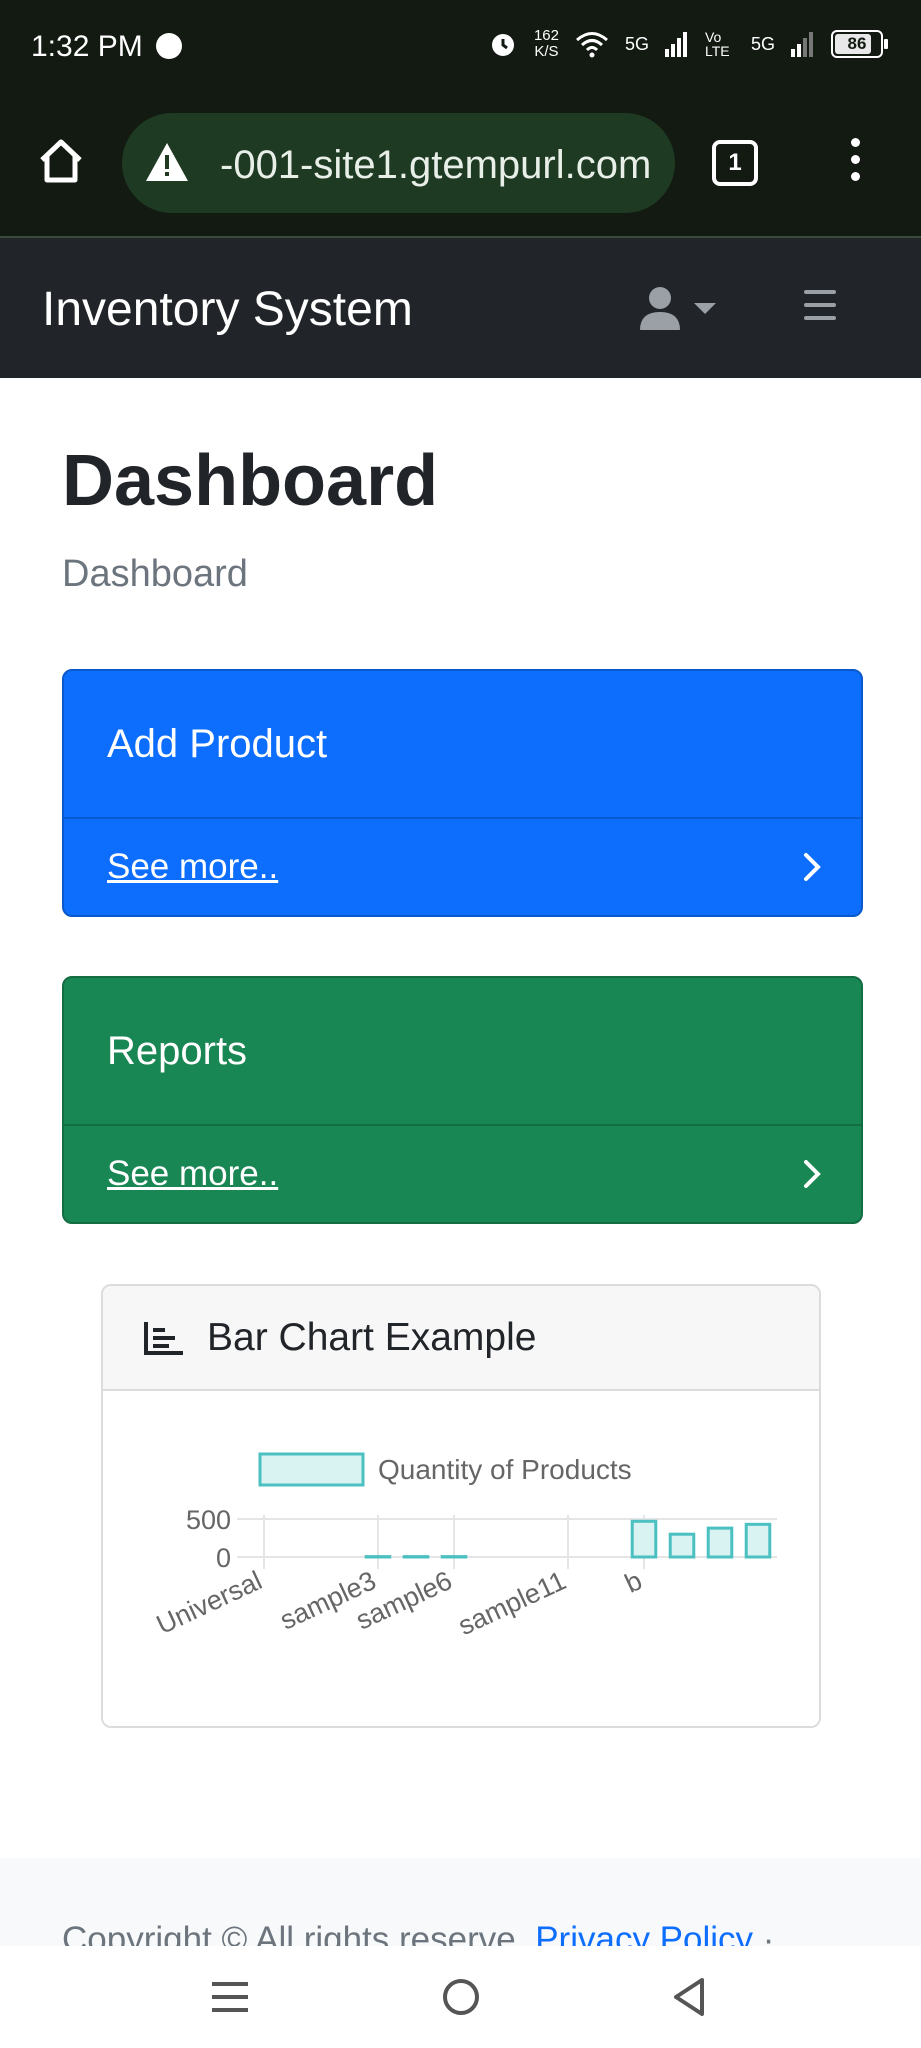  I want to click on wifi-icon, so click(591, 45).